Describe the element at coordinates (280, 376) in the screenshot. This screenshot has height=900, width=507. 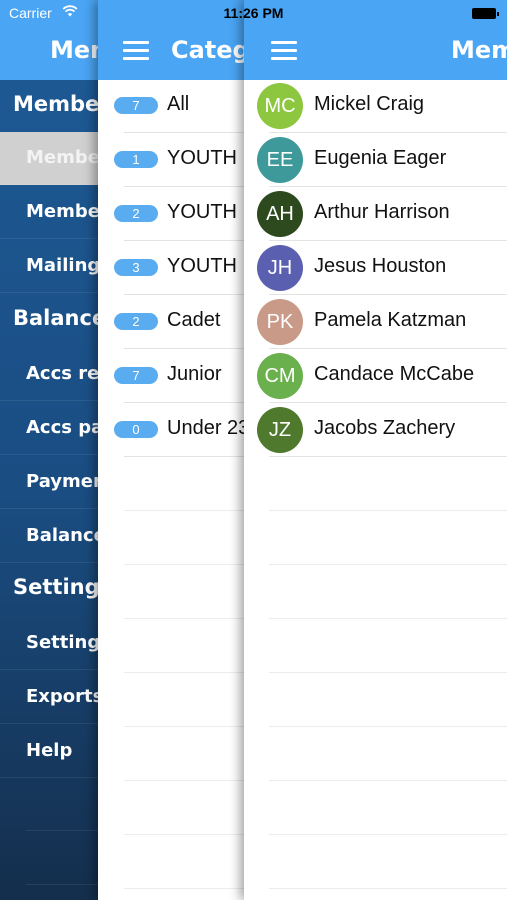
I see `avatar: CM` at that location.